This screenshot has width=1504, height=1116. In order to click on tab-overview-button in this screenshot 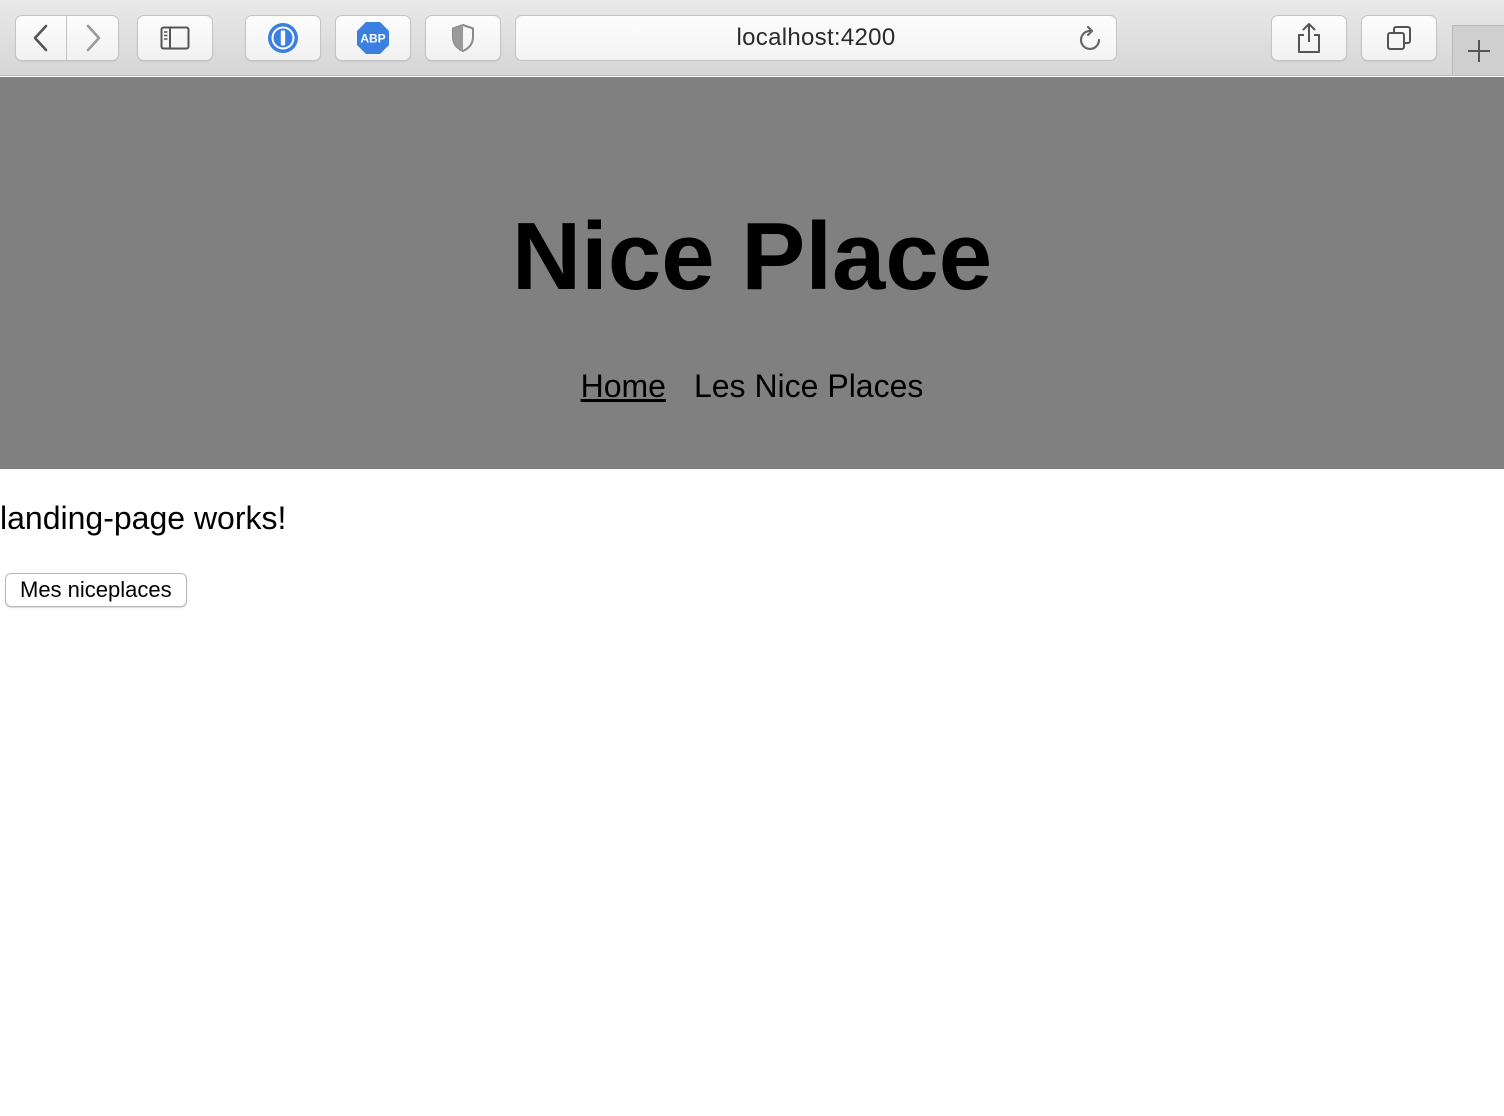, I will do `click(1399, 38)`.